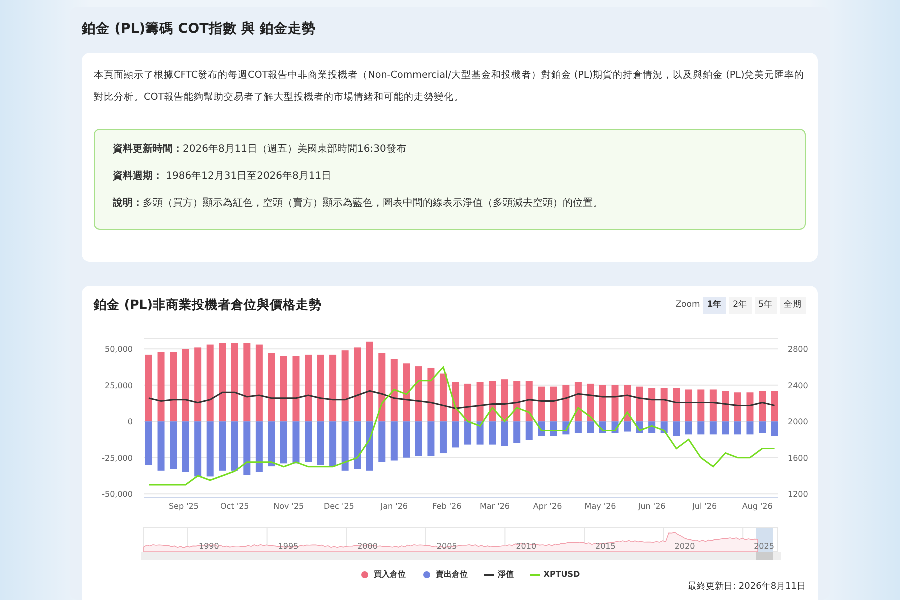 The image size is (900, 600). Describe the element at coordinates (223, 177) in the screenshot. I see `info-line: 資料週期： 1986年12月31日至2026年8月11日` at that location.